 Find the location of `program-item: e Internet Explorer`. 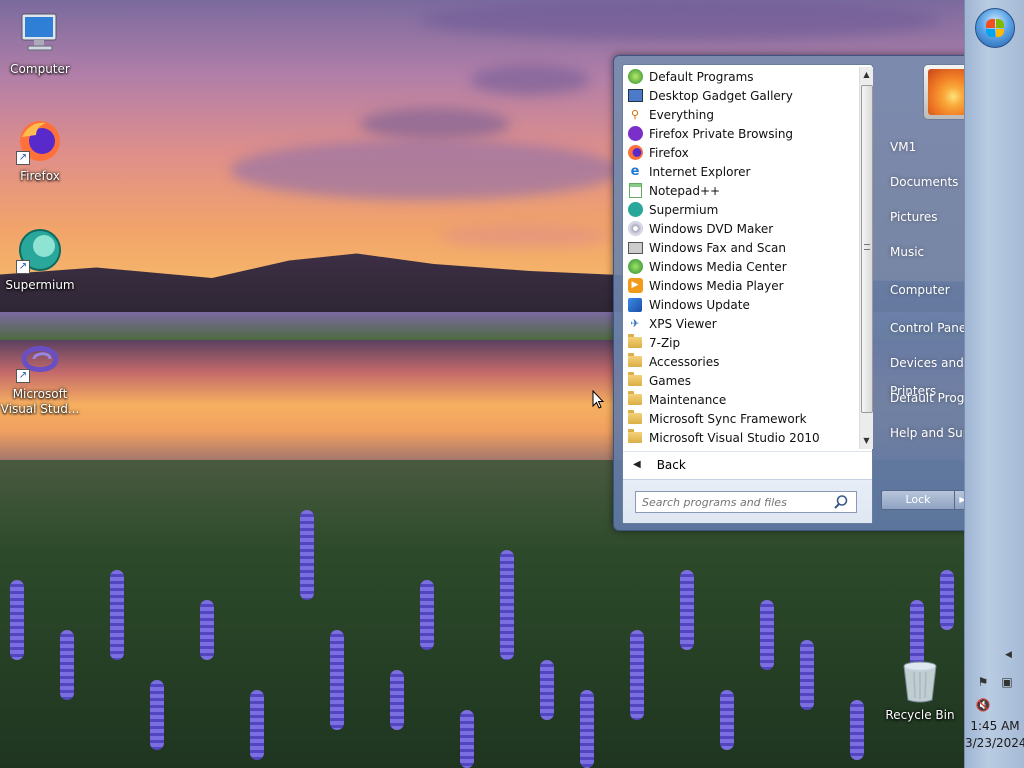

program-item: e Internet Explorer is located at coordinates (741, 171).